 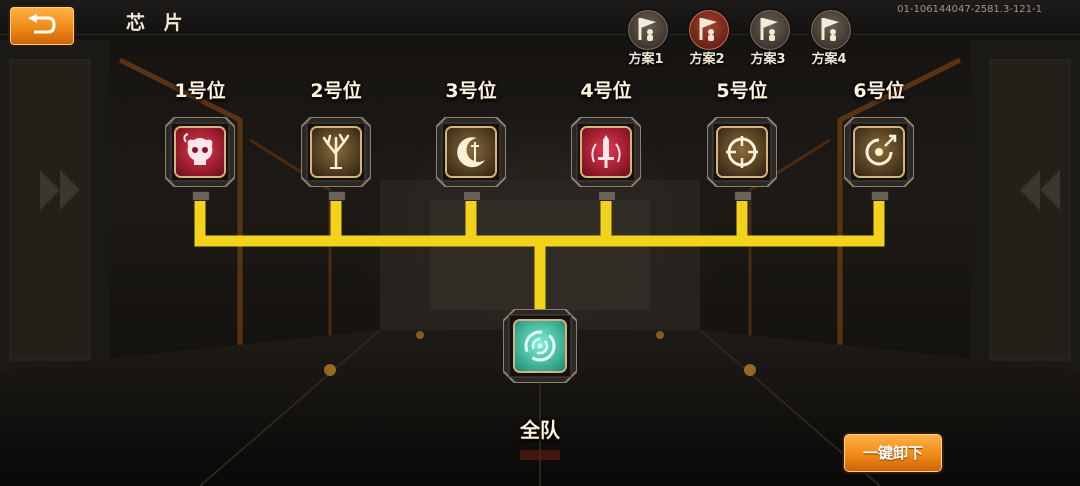 I want to click on preset-3-button: 方案3, so click(x=768, y=38).